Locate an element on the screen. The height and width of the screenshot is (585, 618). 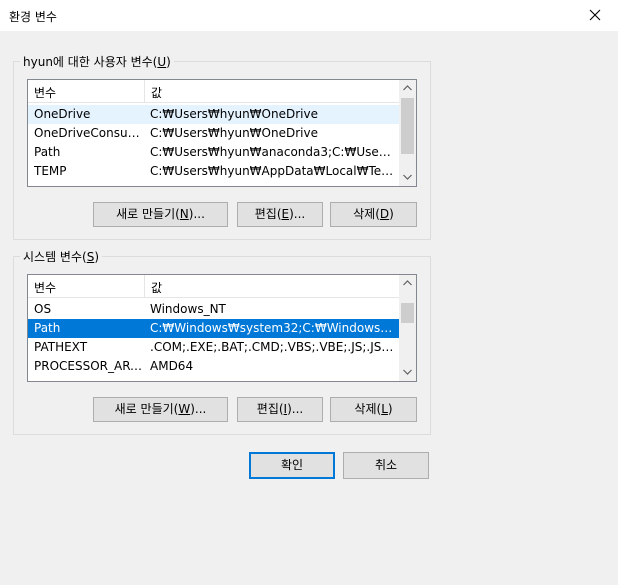
window-title: 환경 변수 is located at coordinates (33, 17).